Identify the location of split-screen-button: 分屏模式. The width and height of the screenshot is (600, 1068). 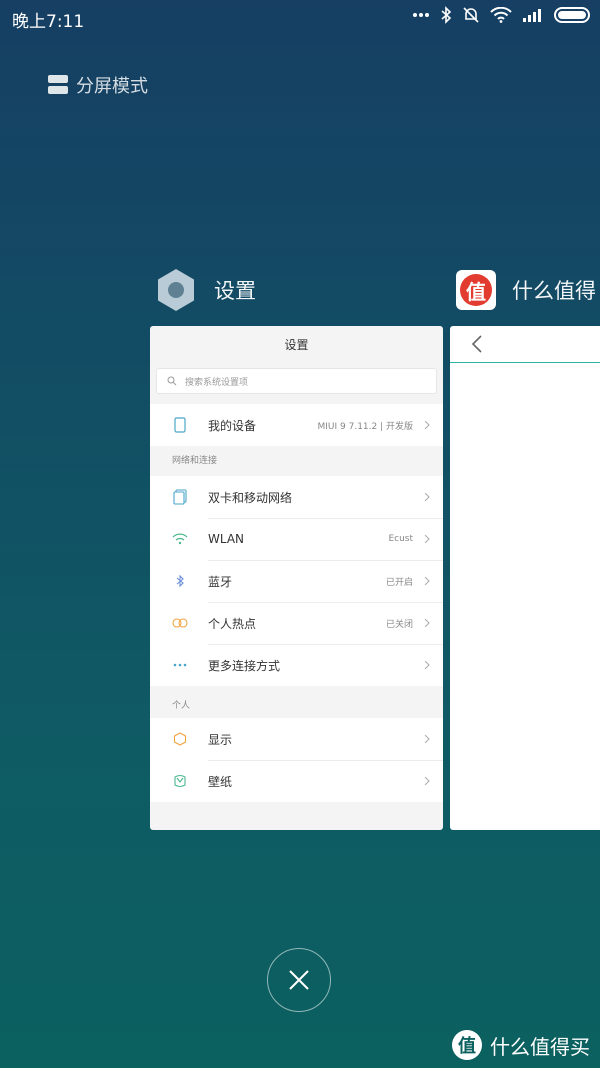
(98, 85).